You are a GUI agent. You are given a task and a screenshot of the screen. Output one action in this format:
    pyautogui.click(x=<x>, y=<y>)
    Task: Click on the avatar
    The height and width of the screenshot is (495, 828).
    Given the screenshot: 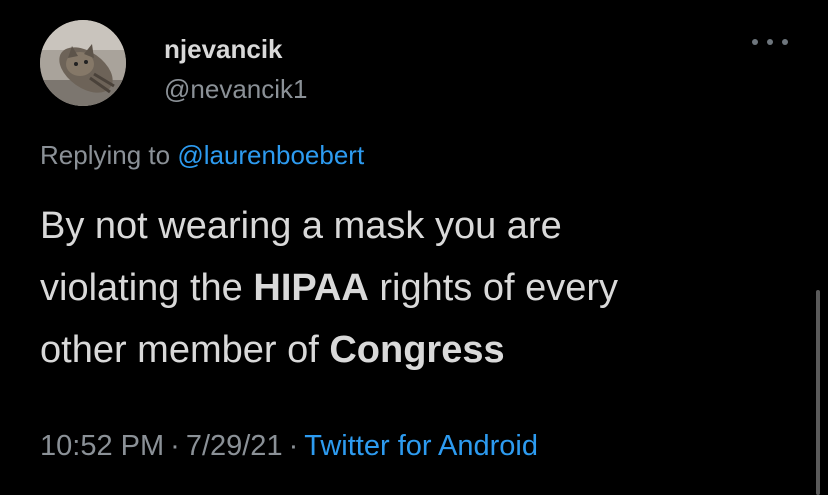 What is the action you would take?
    pyautogui.click(x=83, y=63)
    